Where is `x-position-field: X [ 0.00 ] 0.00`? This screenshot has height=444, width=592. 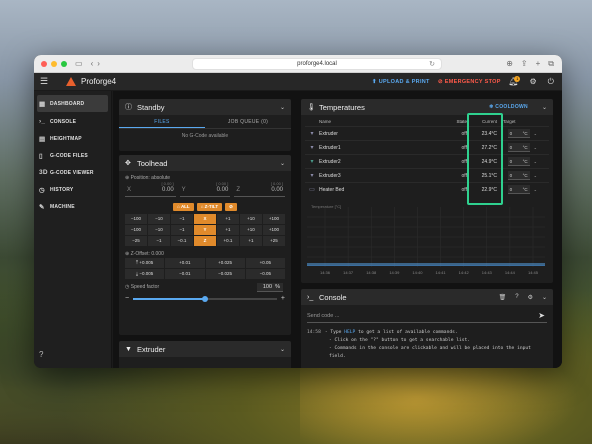
x-position-field: X [ 0.00 ] 0.00 is located at coordinates (150, 189).